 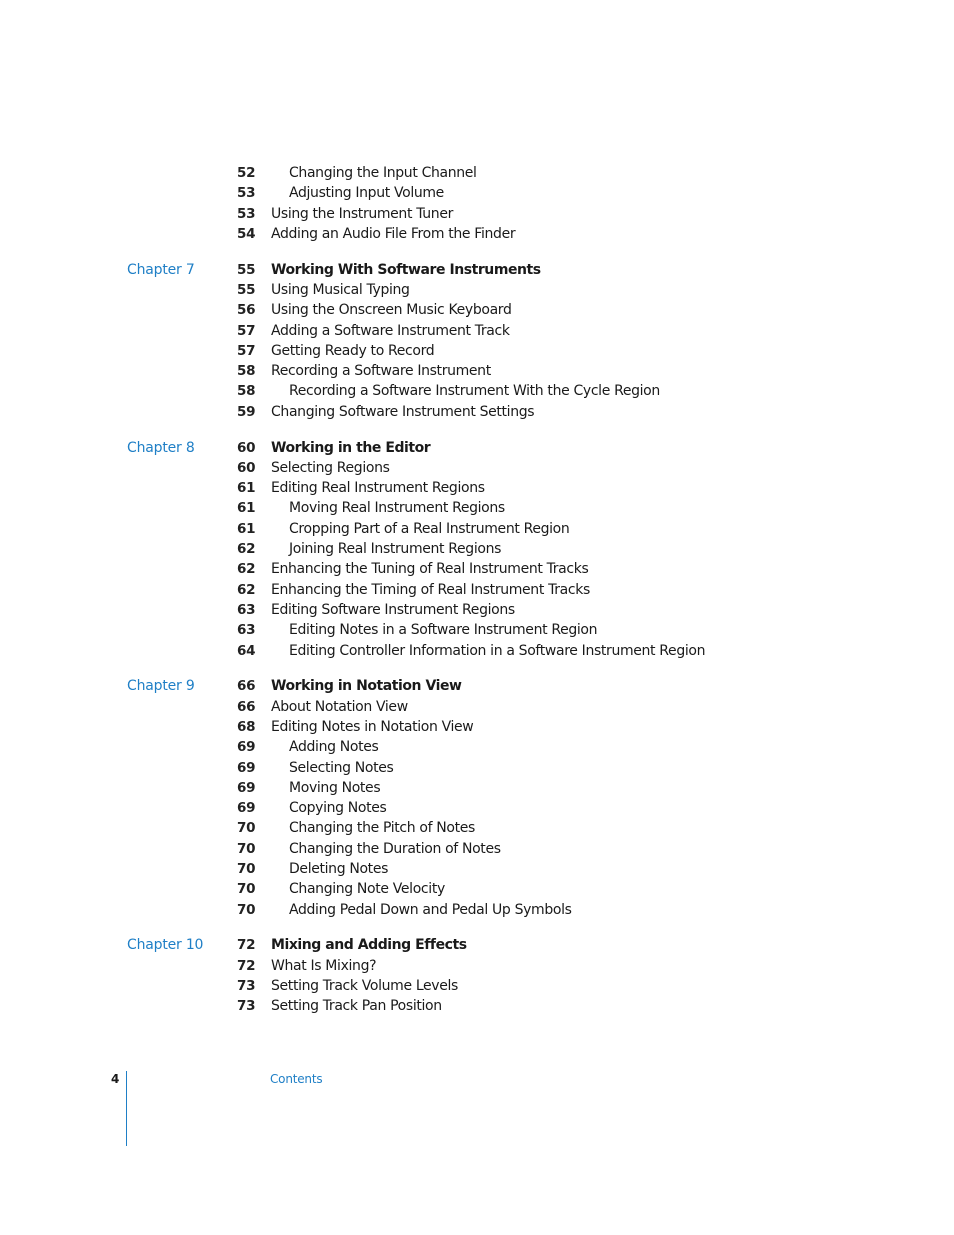 I want to click on toc-entry-title: Setting Track Pan Position, so click(x=356, y=1006).